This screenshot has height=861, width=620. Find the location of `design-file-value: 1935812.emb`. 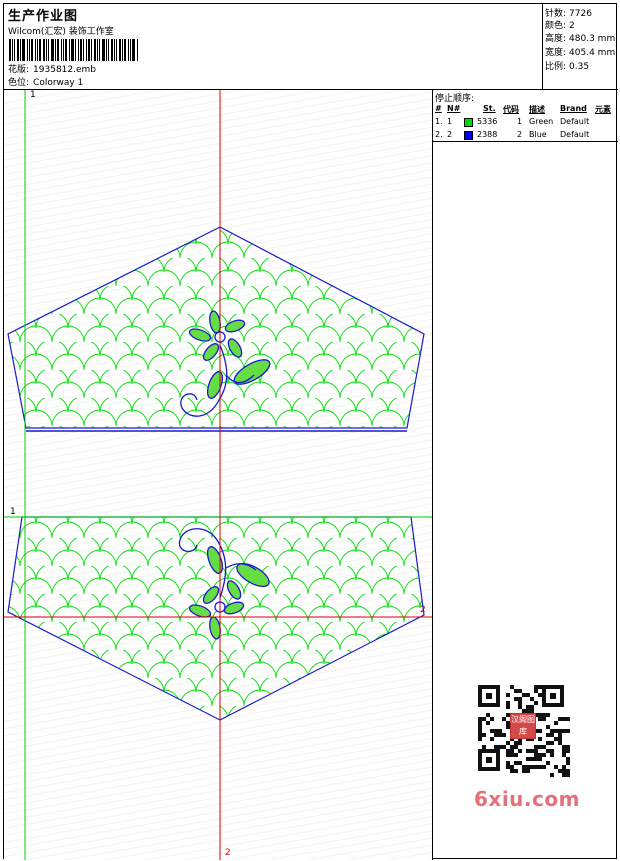

design-file-value: 1935812.emb is located at coordinates (65, 70).